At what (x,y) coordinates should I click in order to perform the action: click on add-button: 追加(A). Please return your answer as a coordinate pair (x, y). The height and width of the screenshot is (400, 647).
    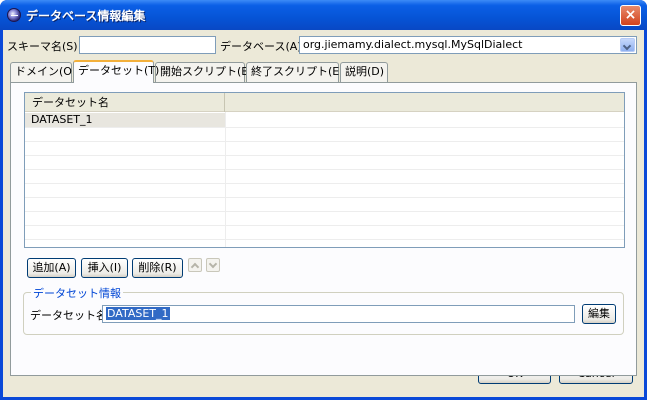
    Looking at the image, I should click on (51, 268).